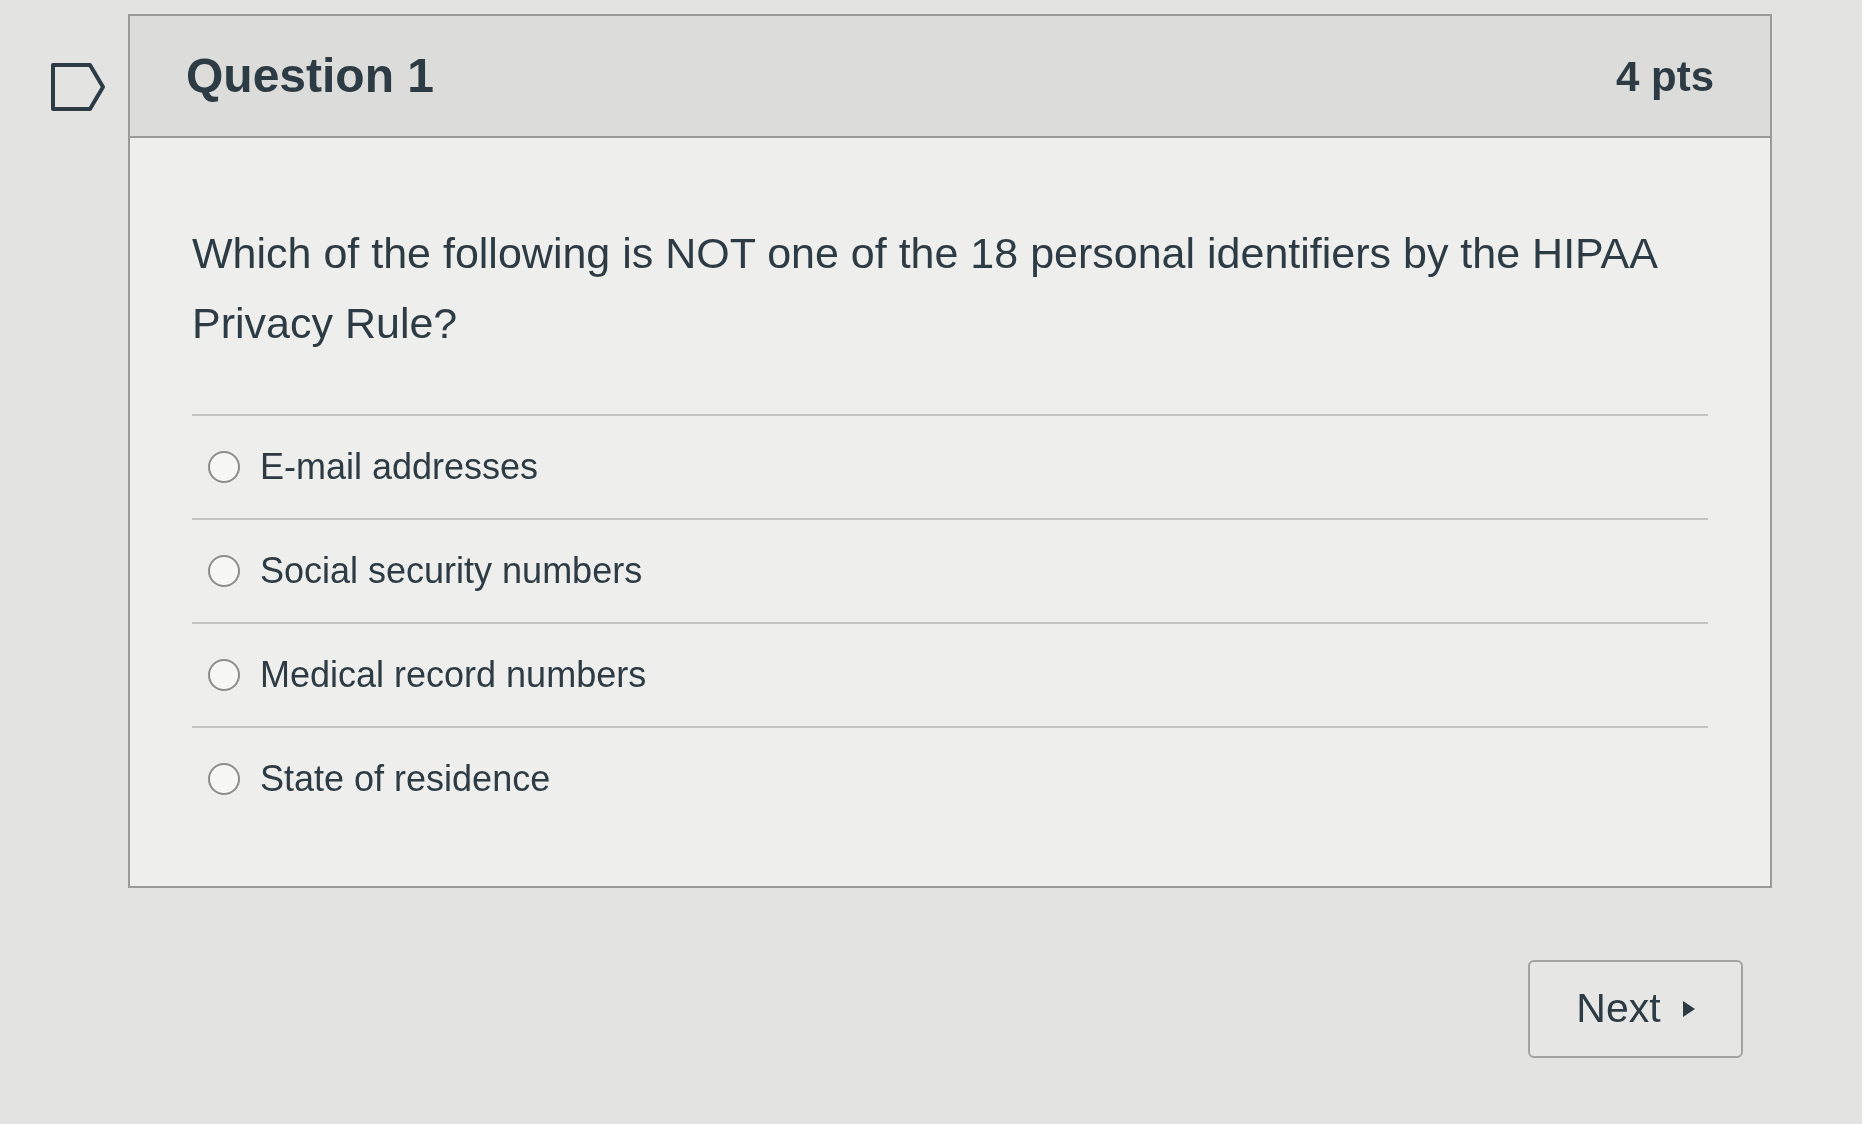 The width and height of the screenshot is (1862, 1124). Describe the element at coordinates (1664, 76) in the screenshot. I see `points-label: 4 pts` at that location.